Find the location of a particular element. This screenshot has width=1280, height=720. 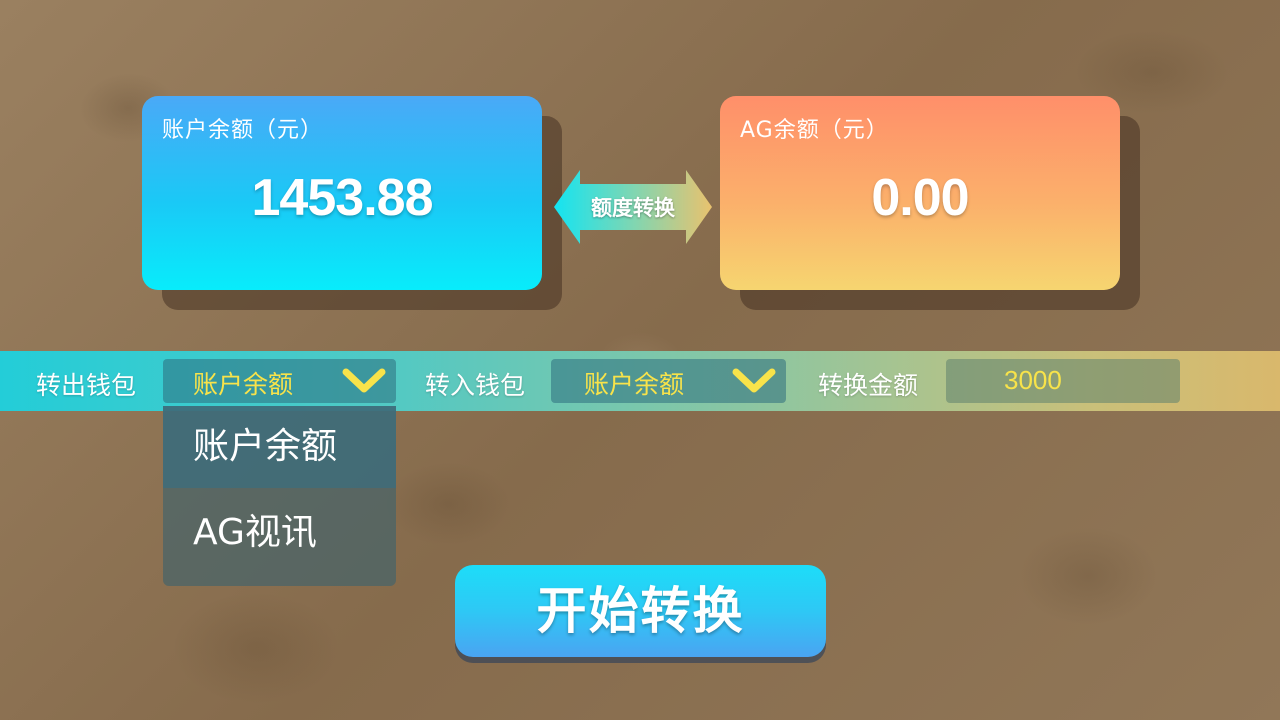

start-conversion-wrap: 开始转换 is located at coordinates (640, 614).